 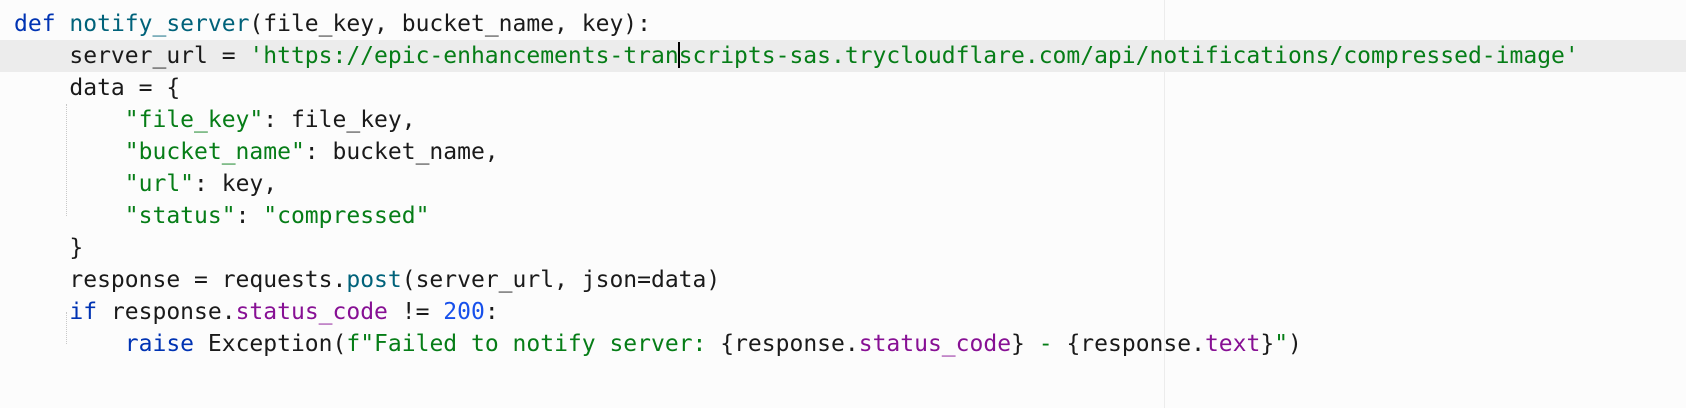 What do you see at coordinates (464, 312) in the screenshot?
I see `code-token-num: 200` at bounding box center [464, 312].